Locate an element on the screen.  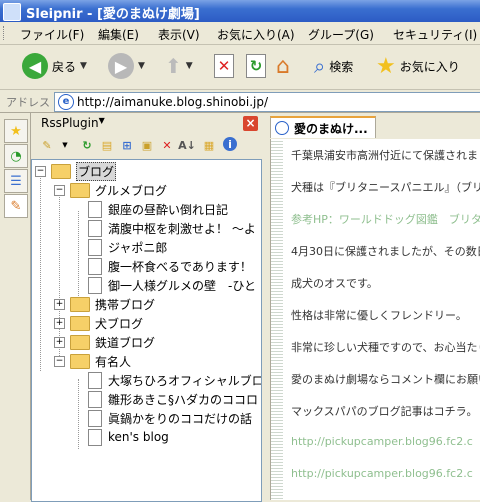
tree-feed-item: 御一人様グルメの壁 -ひと is located at coordinates (172, 285).